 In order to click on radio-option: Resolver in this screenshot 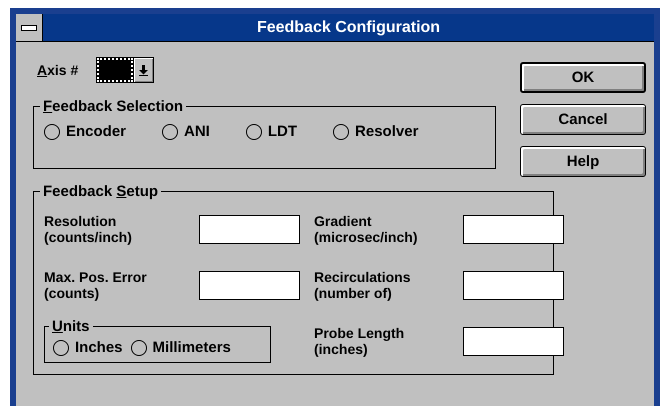, I will do `click(375, 131)`.